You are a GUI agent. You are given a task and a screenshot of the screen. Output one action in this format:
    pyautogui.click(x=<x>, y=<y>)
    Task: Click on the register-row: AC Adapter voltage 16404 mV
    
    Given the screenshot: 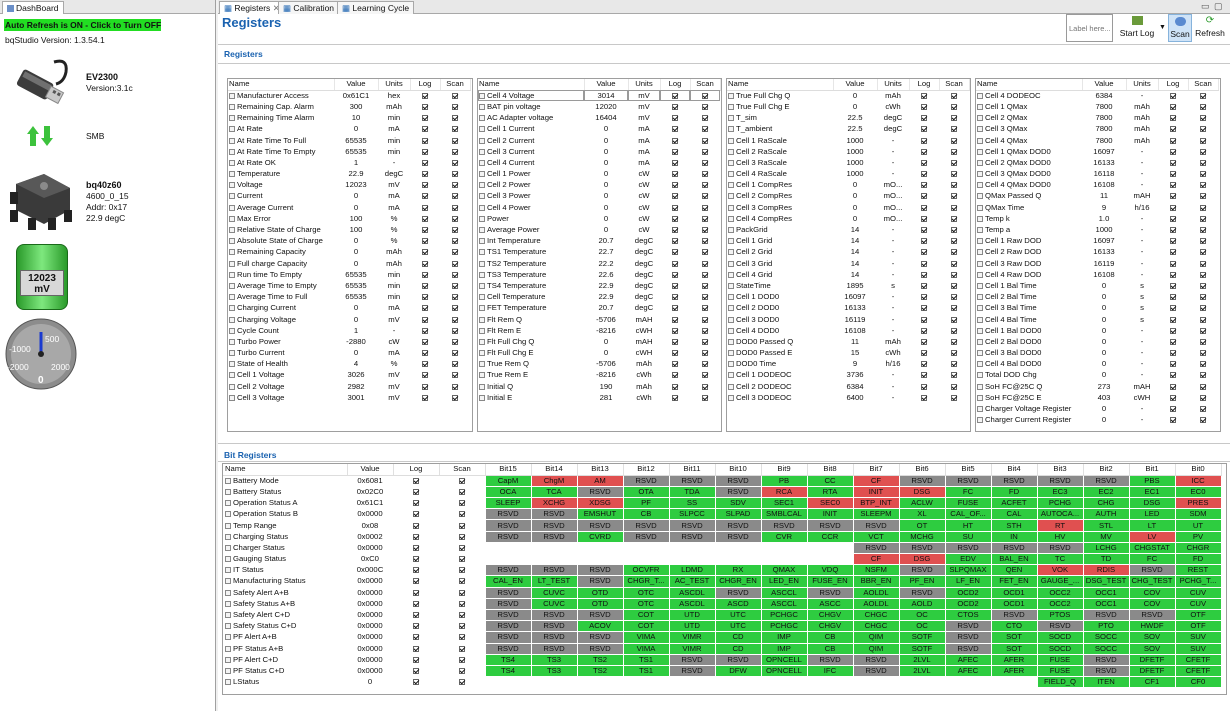 What is the action you would take?
    pyautogui.click(x=599, y=118)
    